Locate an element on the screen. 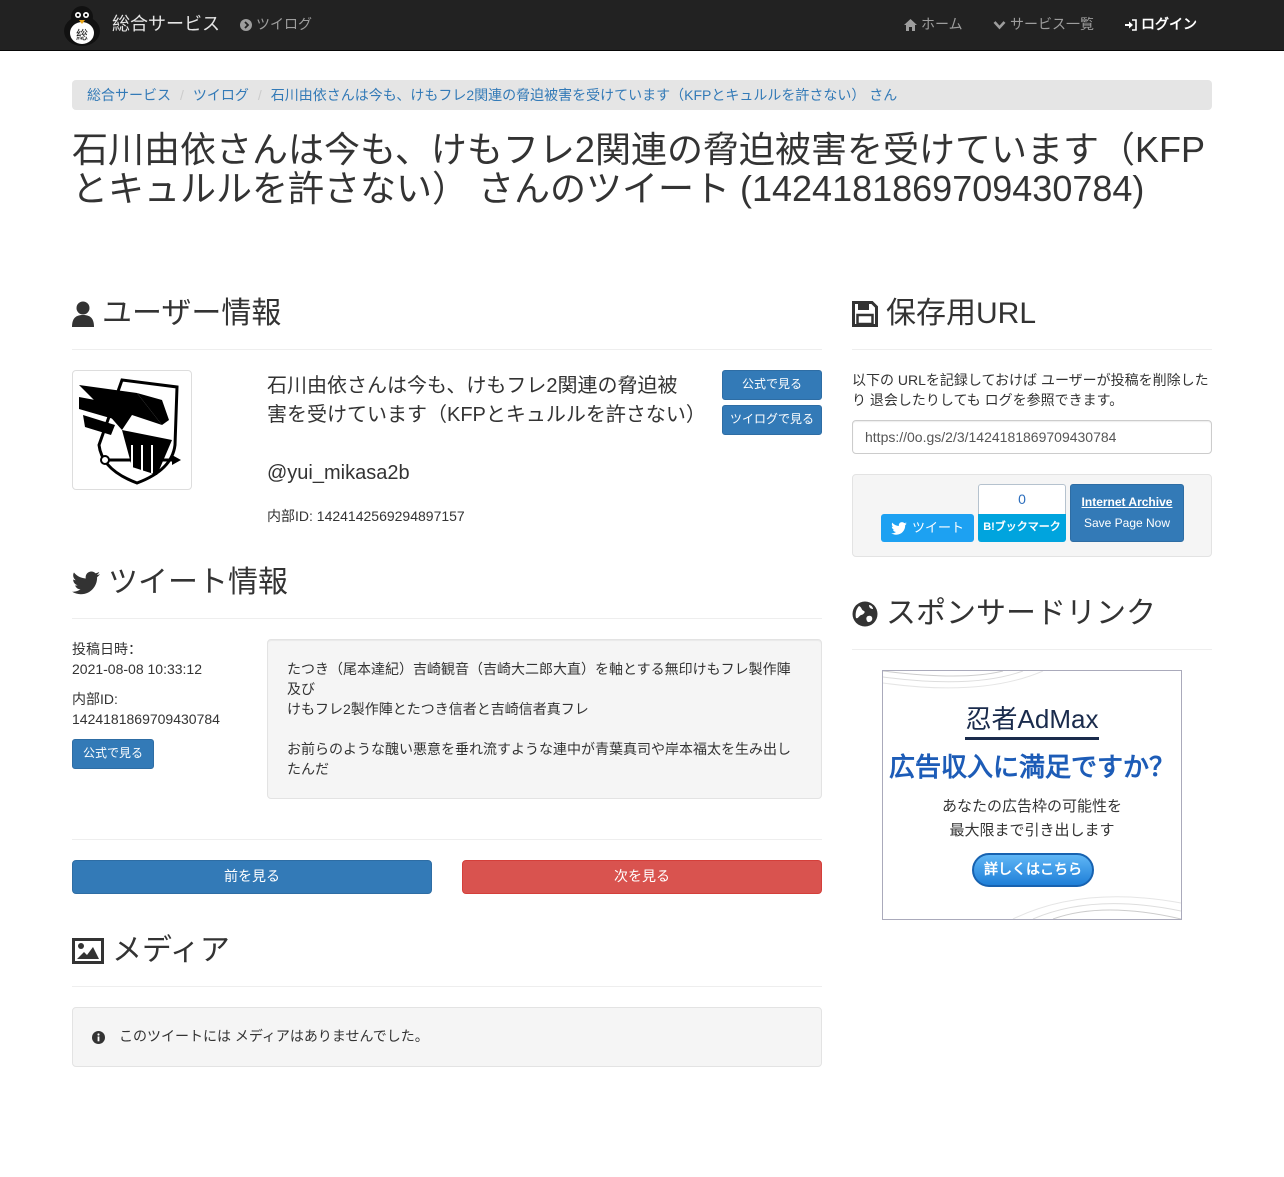 The image size is (1284, 1177). nav-login-label: ログイン is located at coordinates (1169, 24).